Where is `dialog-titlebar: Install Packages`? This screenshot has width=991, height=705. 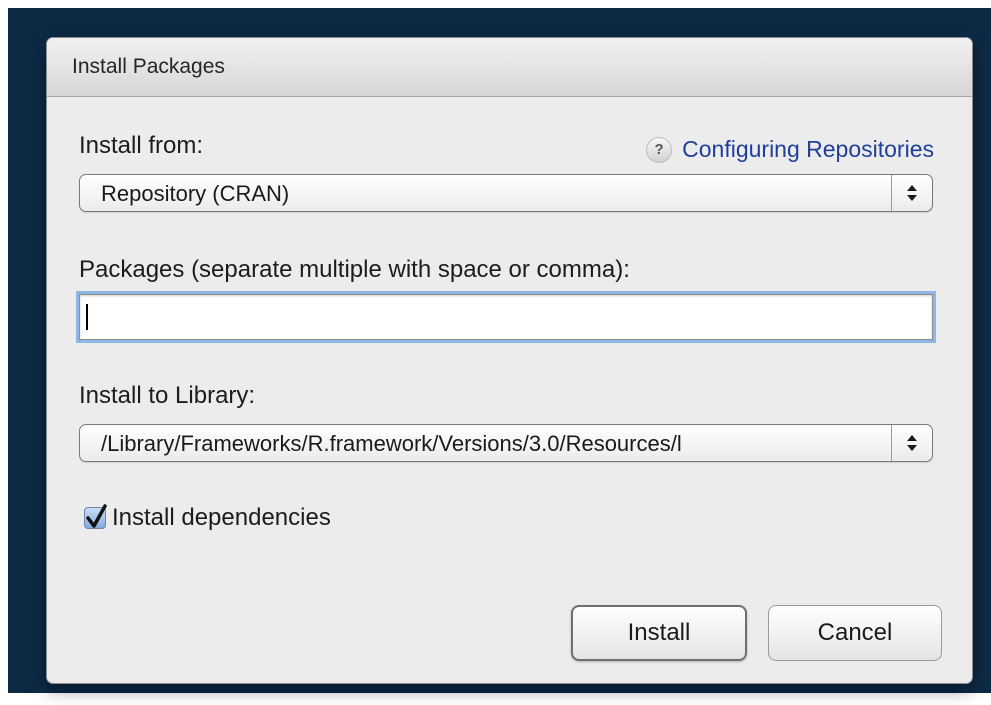
dialog-titlebar: Install Packages is located at coordinates (509, 67).